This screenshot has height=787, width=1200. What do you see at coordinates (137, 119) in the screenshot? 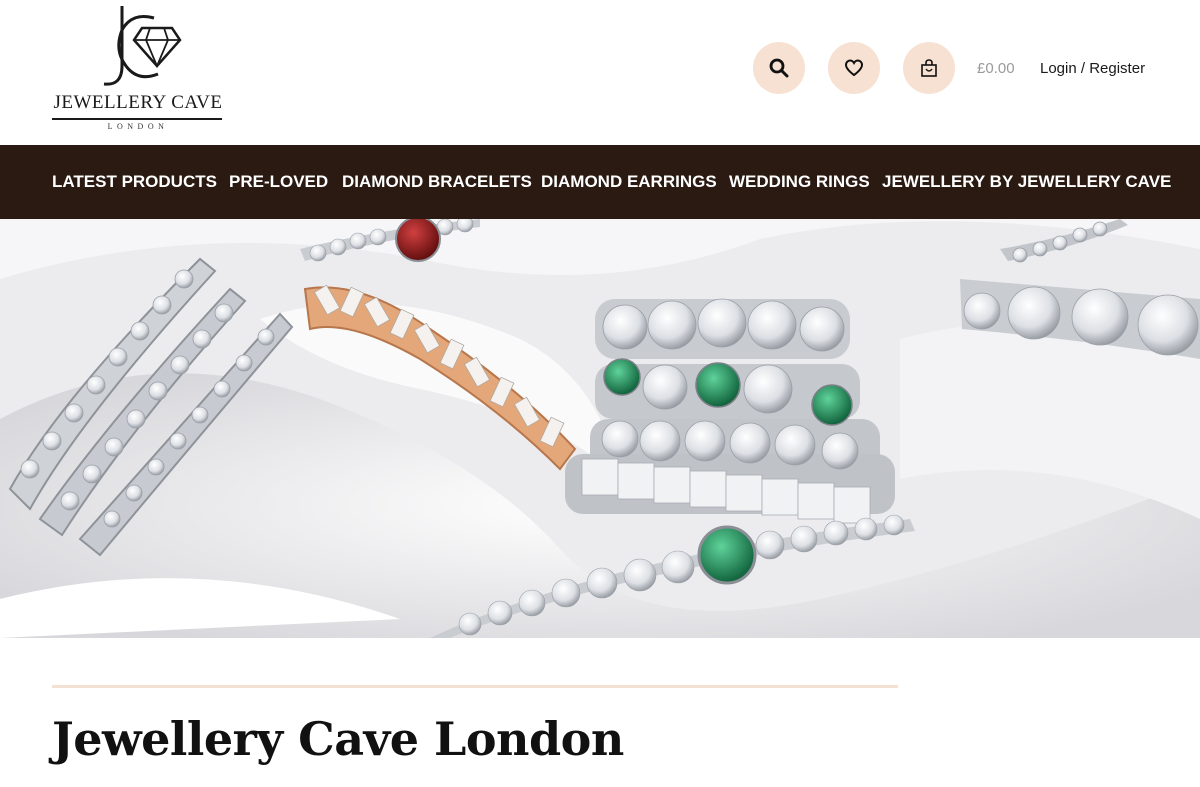
I see `logo-rule` at bounding box center [137, 119].